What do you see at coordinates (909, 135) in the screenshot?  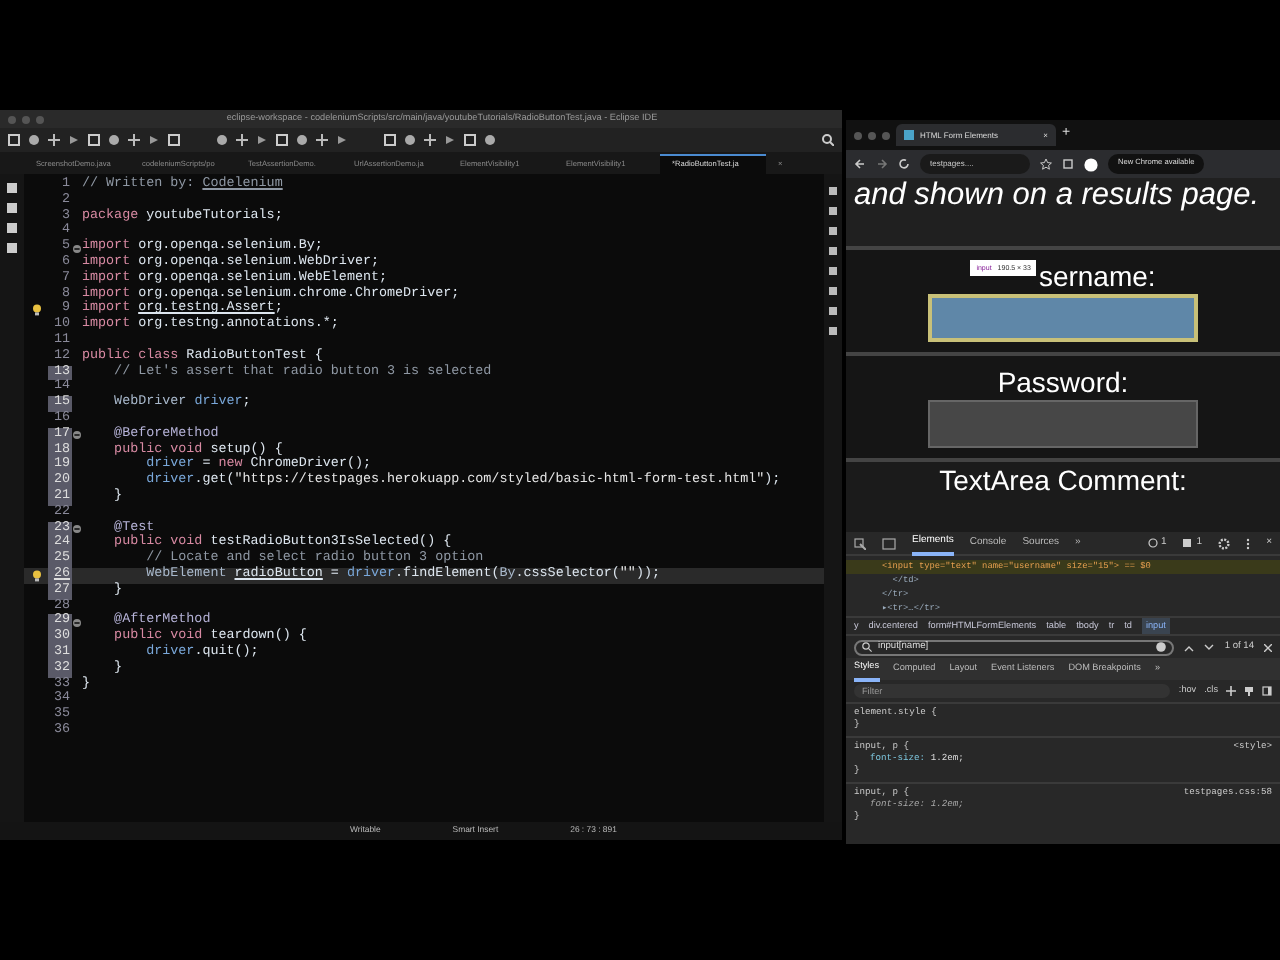 I see `favicon-icon` at bounding box center [909, 135].